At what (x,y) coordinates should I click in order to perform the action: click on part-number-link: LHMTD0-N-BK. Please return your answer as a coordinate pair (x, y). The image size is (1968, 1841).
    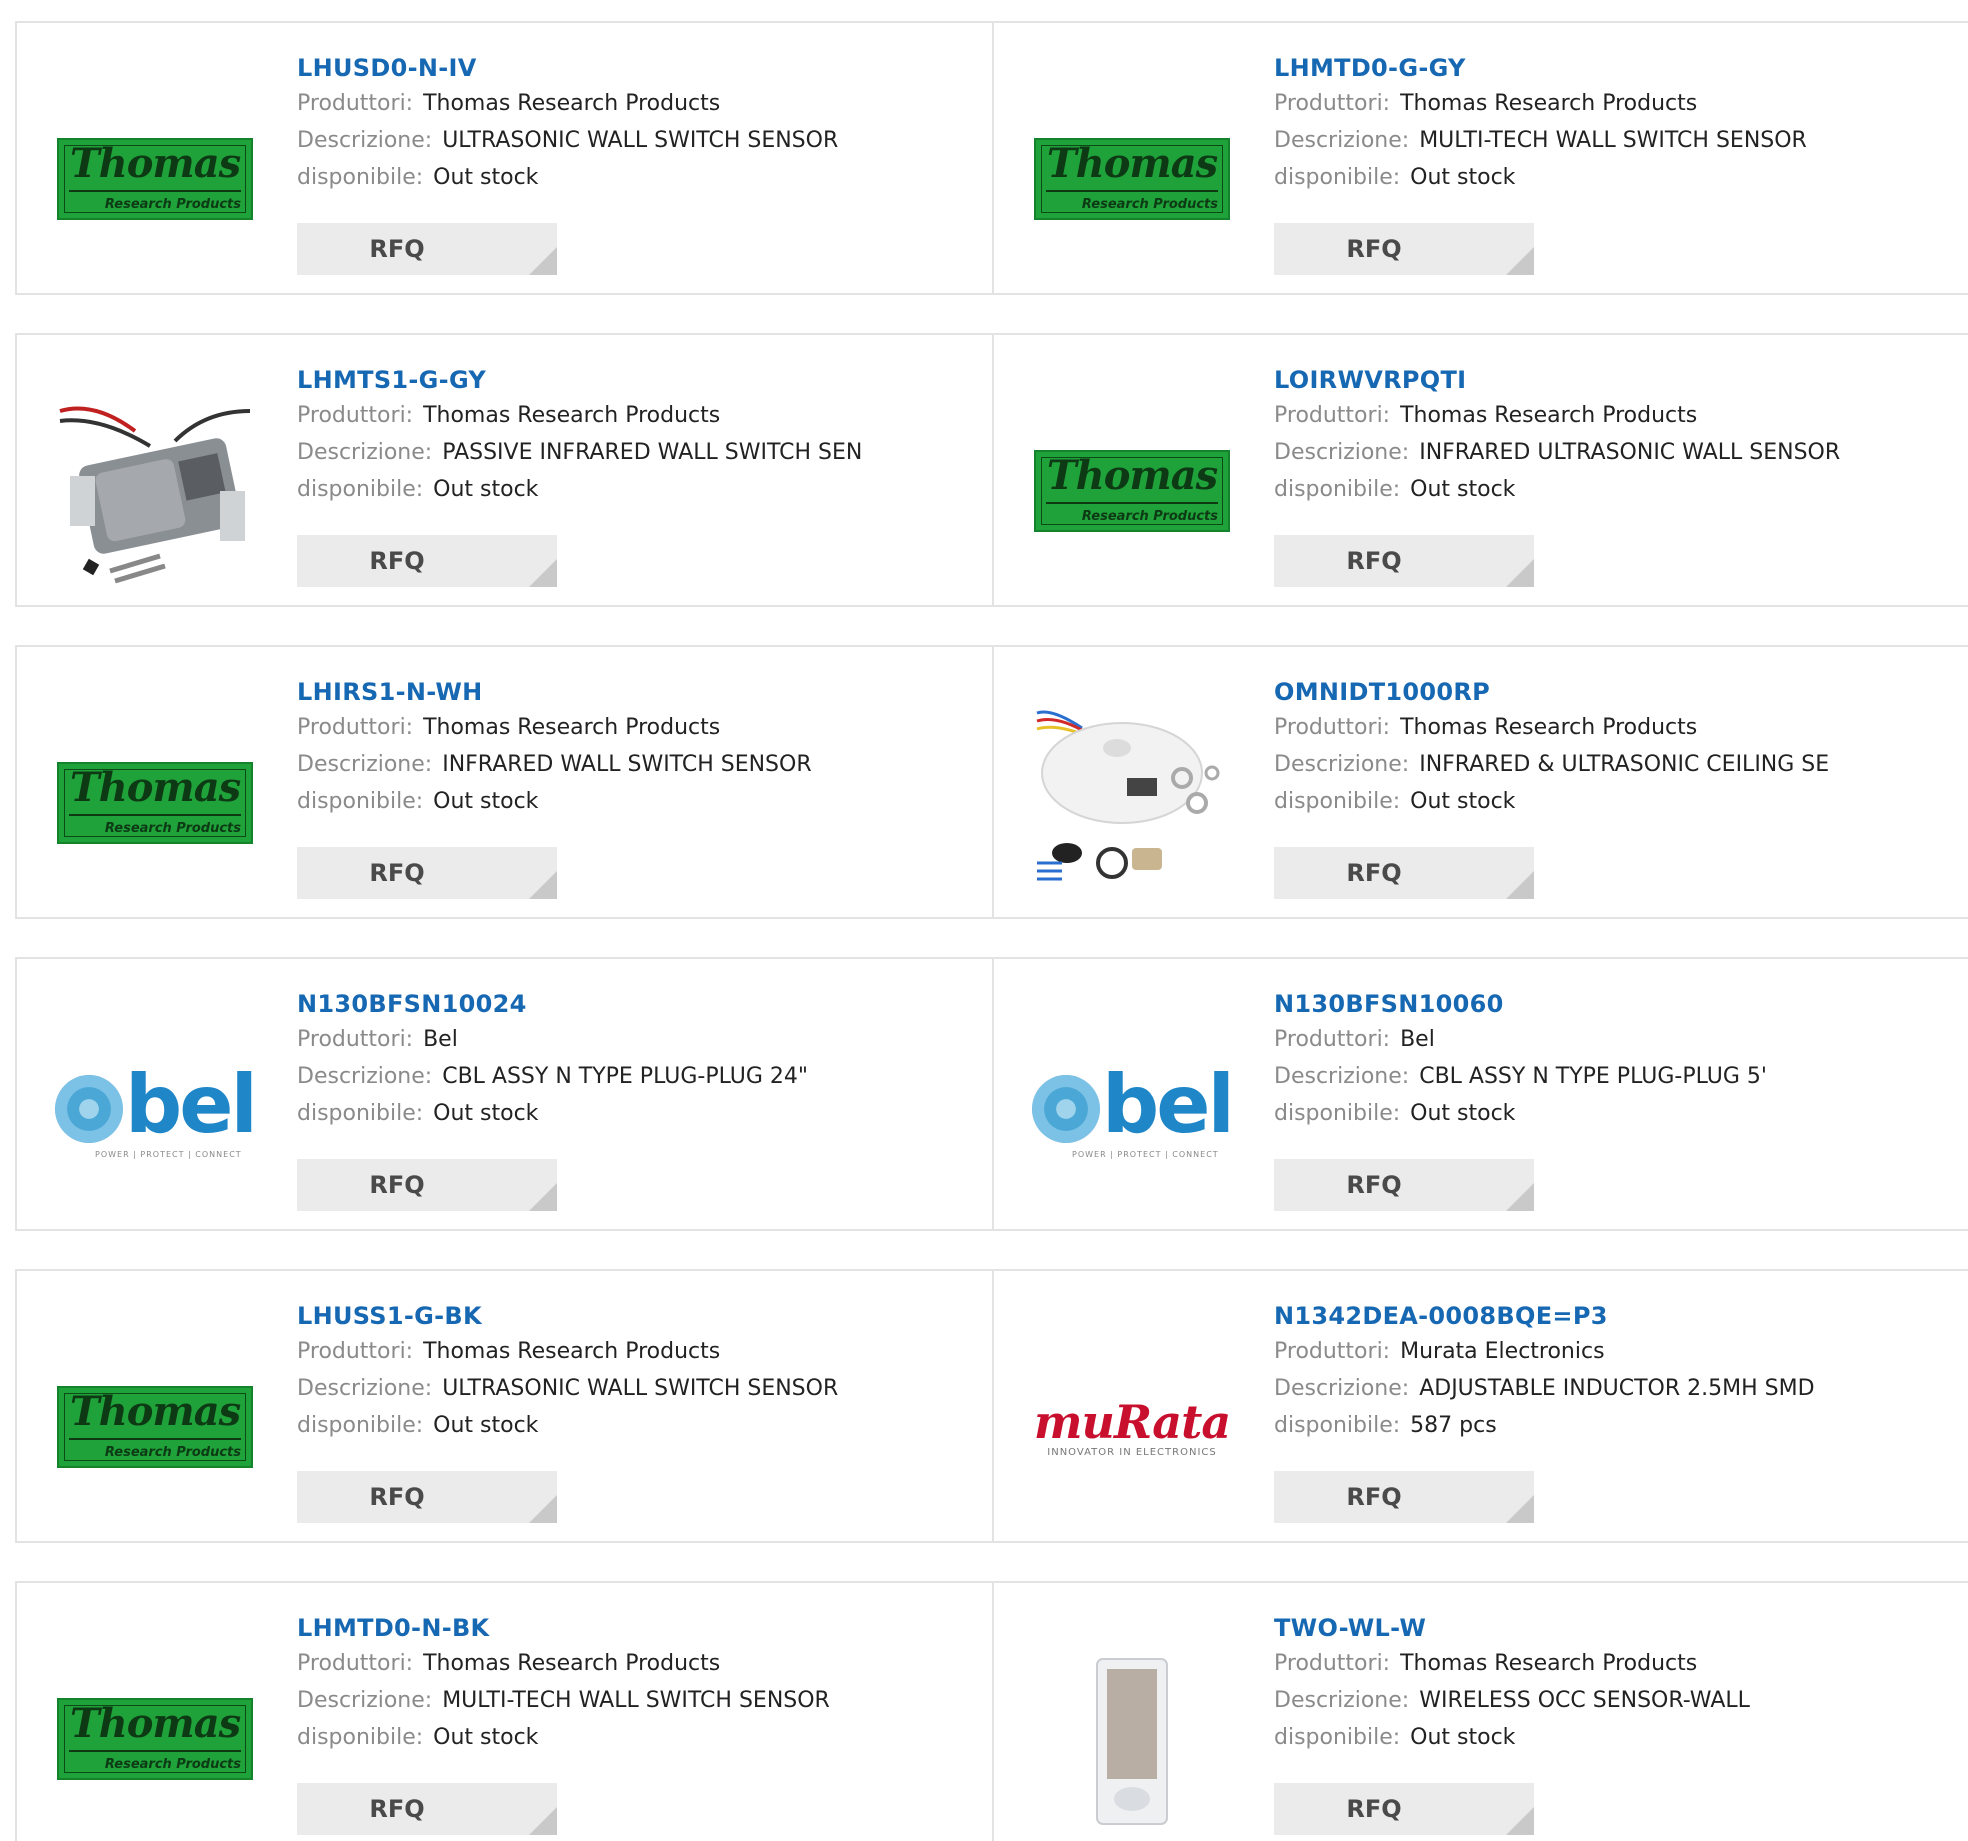
    Looking at the image, I should click on (563, 1628).